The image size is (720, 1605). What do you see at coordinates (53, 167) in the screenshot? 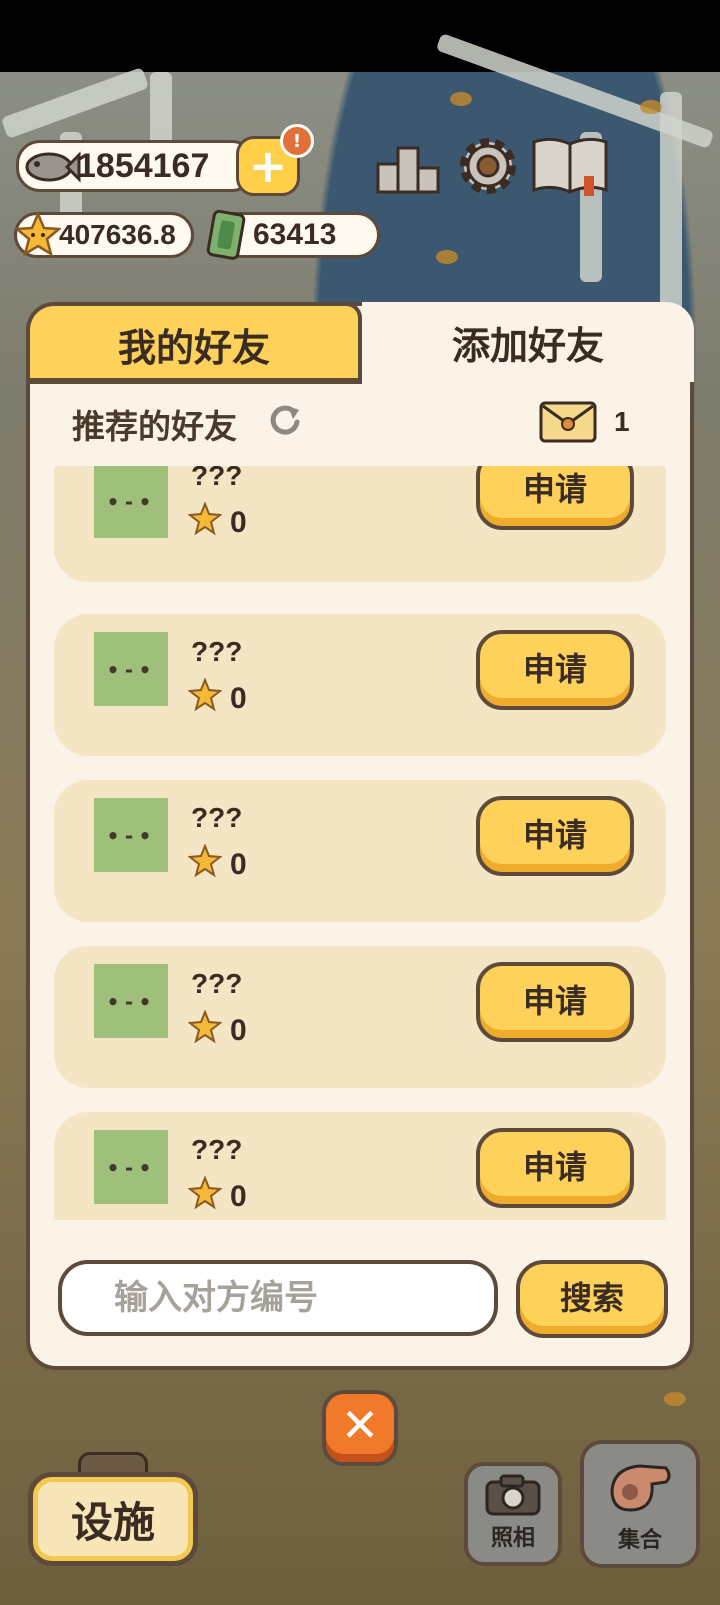
I see `fish-icon` at bounding box center [53, 167].